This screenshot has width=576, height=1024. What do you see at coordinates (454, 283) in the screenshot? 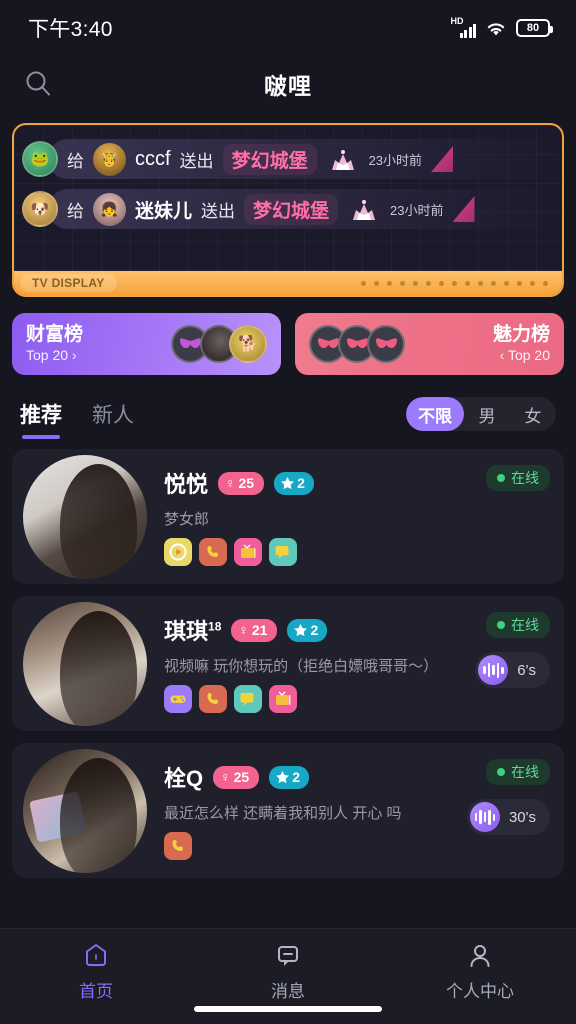
I see `footer-dots` at bounding box center [454, 283].